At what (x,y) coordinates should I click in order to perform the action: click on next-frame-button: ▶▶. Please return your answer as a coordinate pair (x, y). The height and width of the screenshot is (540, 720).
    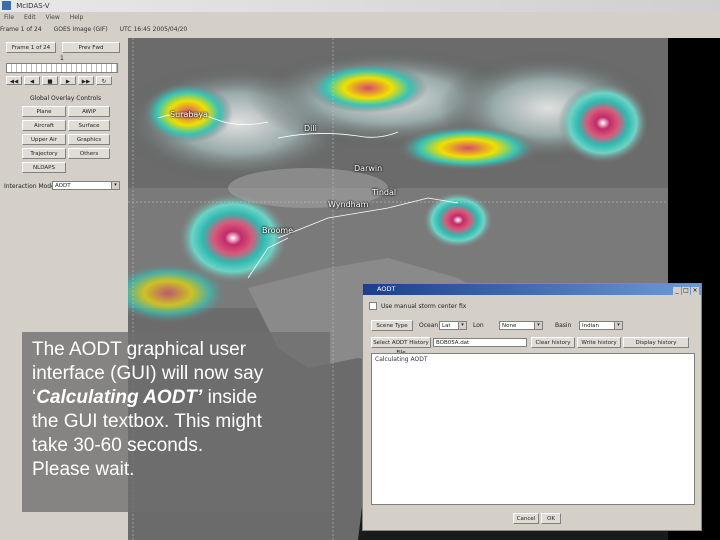
    Looking at the image, I should click on (86, 80).